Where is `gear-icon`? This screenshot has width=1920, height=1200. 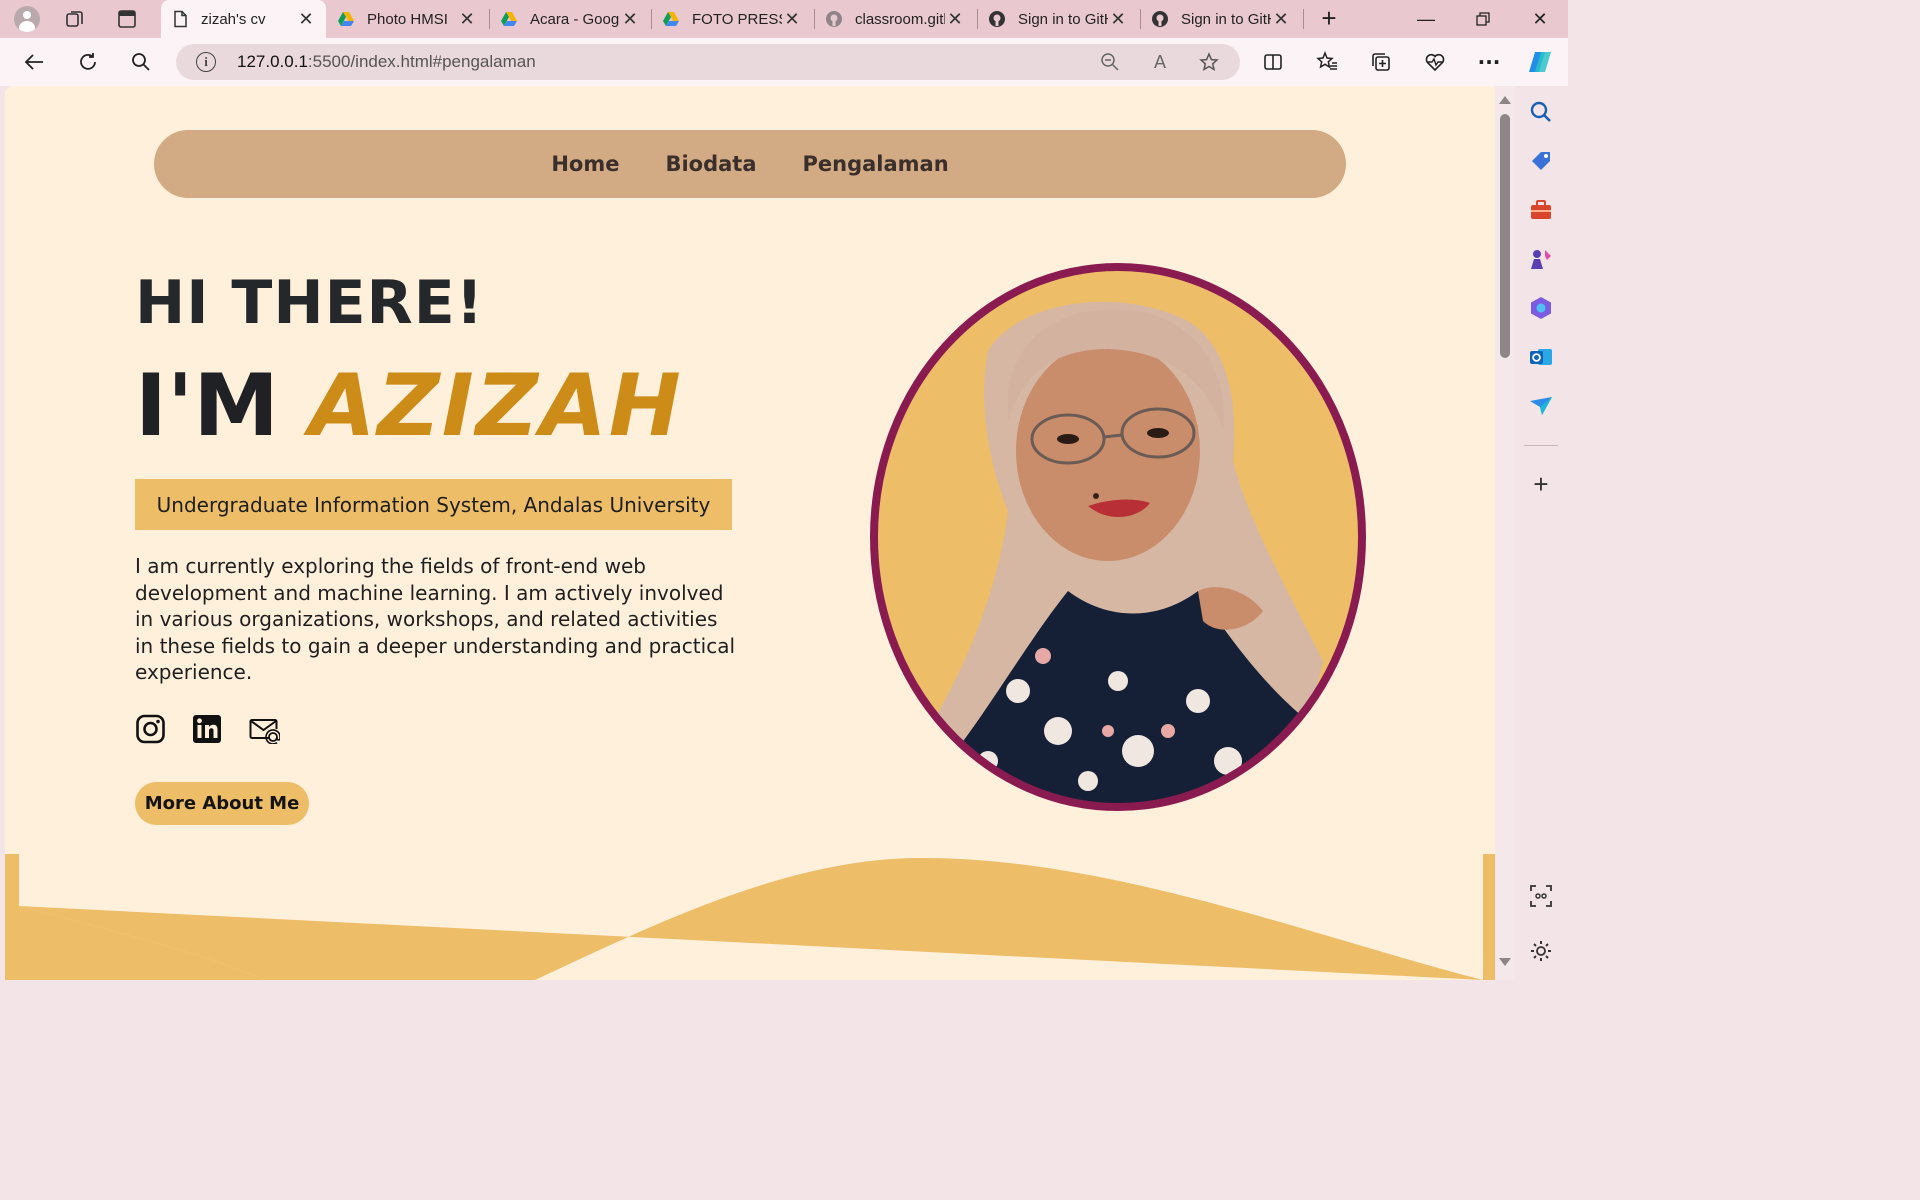
gear-icon is located at coordinates (1541, 951).